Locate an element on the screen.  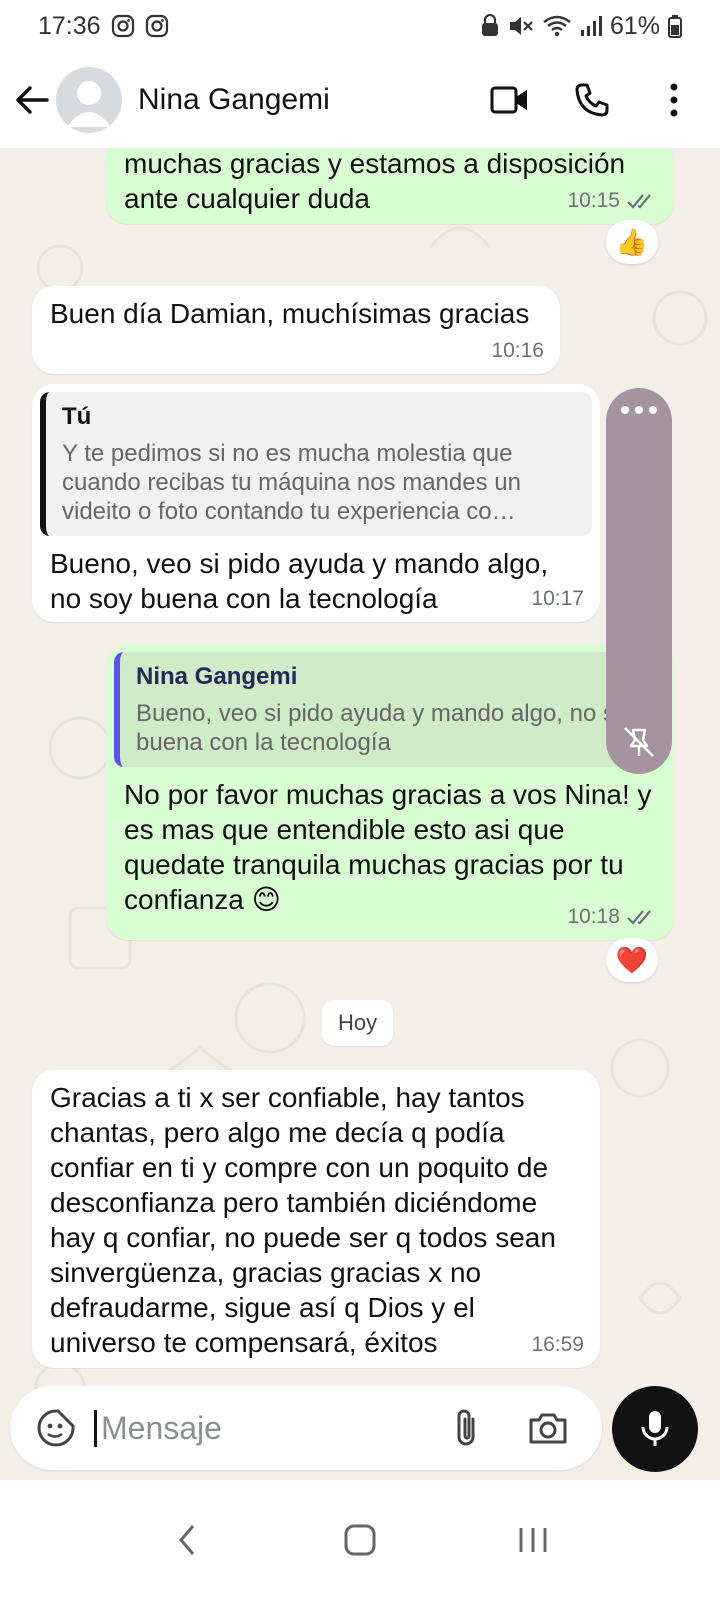
nav-home-icon is located at coordinates (360, 1540).